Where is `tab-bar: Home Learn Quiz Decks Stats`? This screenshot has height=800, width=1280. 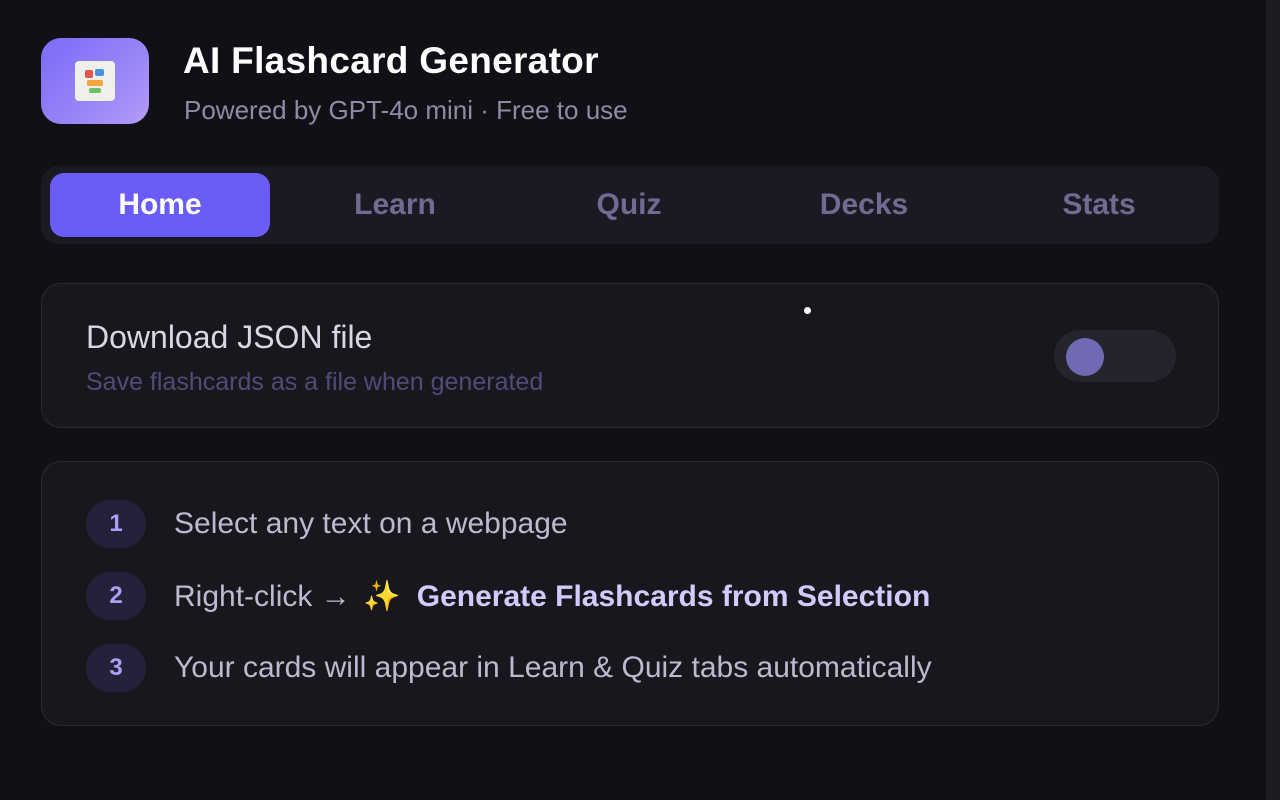
tab-bar: Home Learn Quiz Decks Stats is located at coordinates (630, 205).